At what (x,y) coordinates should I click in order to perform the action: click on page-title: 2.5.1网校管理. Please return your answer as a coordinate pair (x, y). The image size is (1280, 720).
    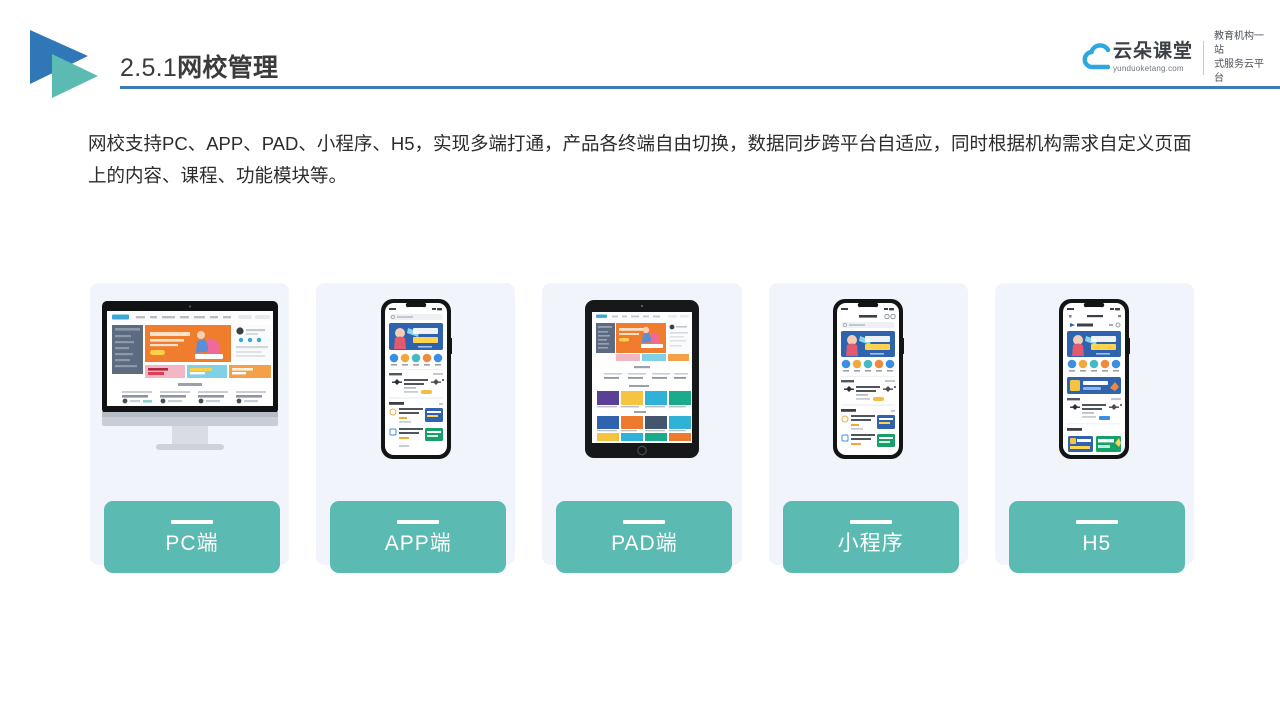
    Looking at the image, I should click on (199, 66).